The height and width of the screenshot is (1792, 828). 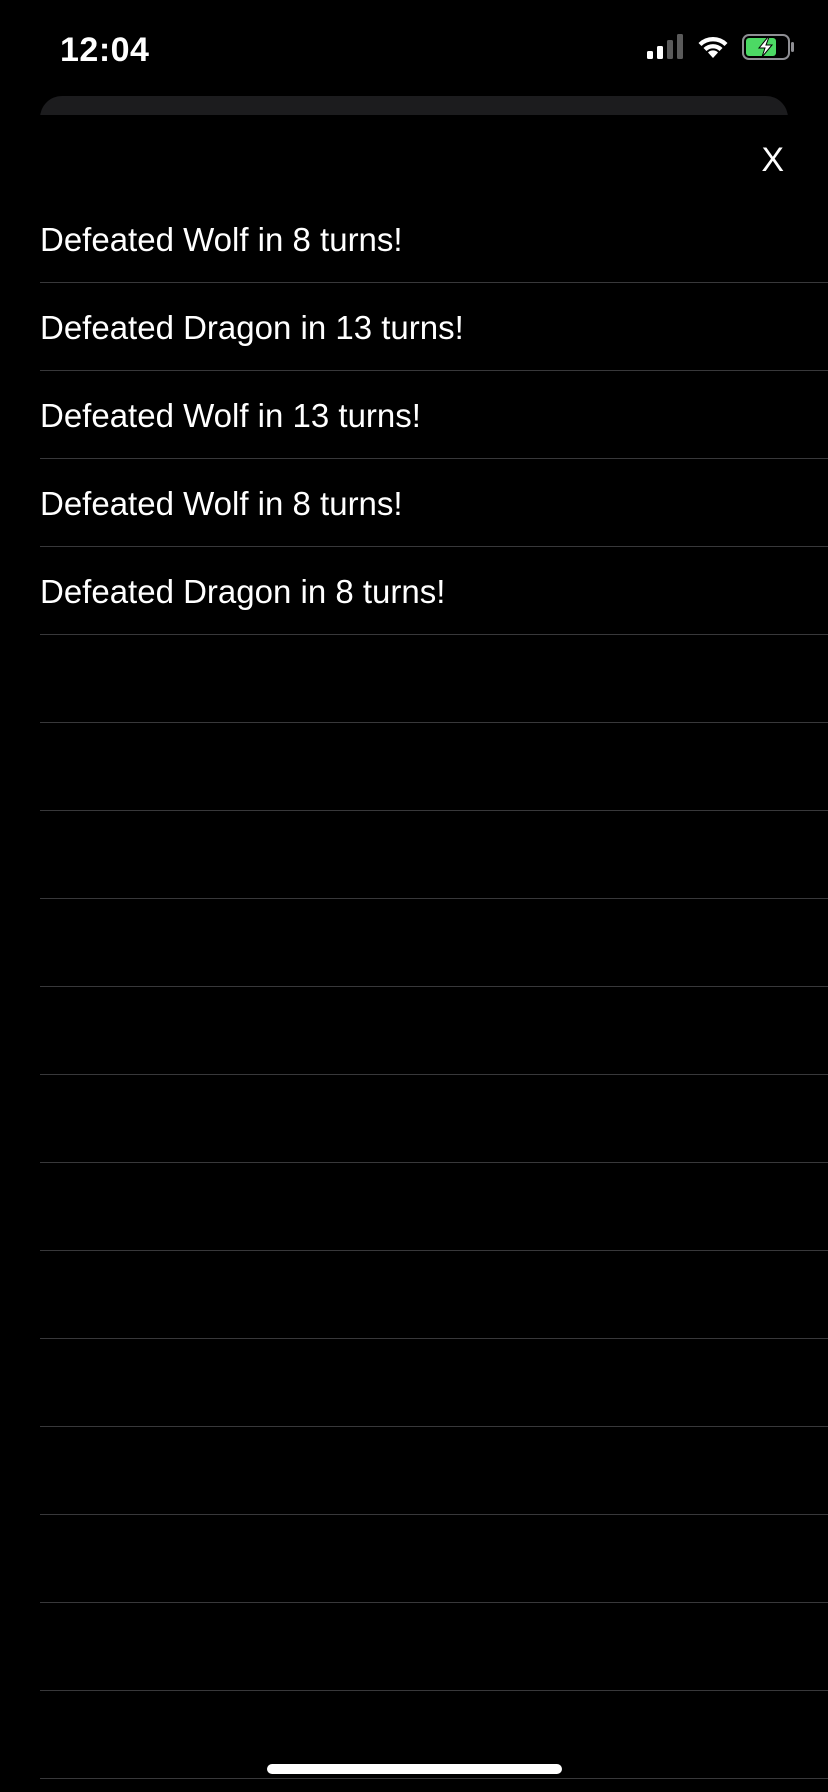 What do you see at coordinates (414, 50) in the screenshot?
I see `status-bar: 12:04` at bounding box center [414, 50].